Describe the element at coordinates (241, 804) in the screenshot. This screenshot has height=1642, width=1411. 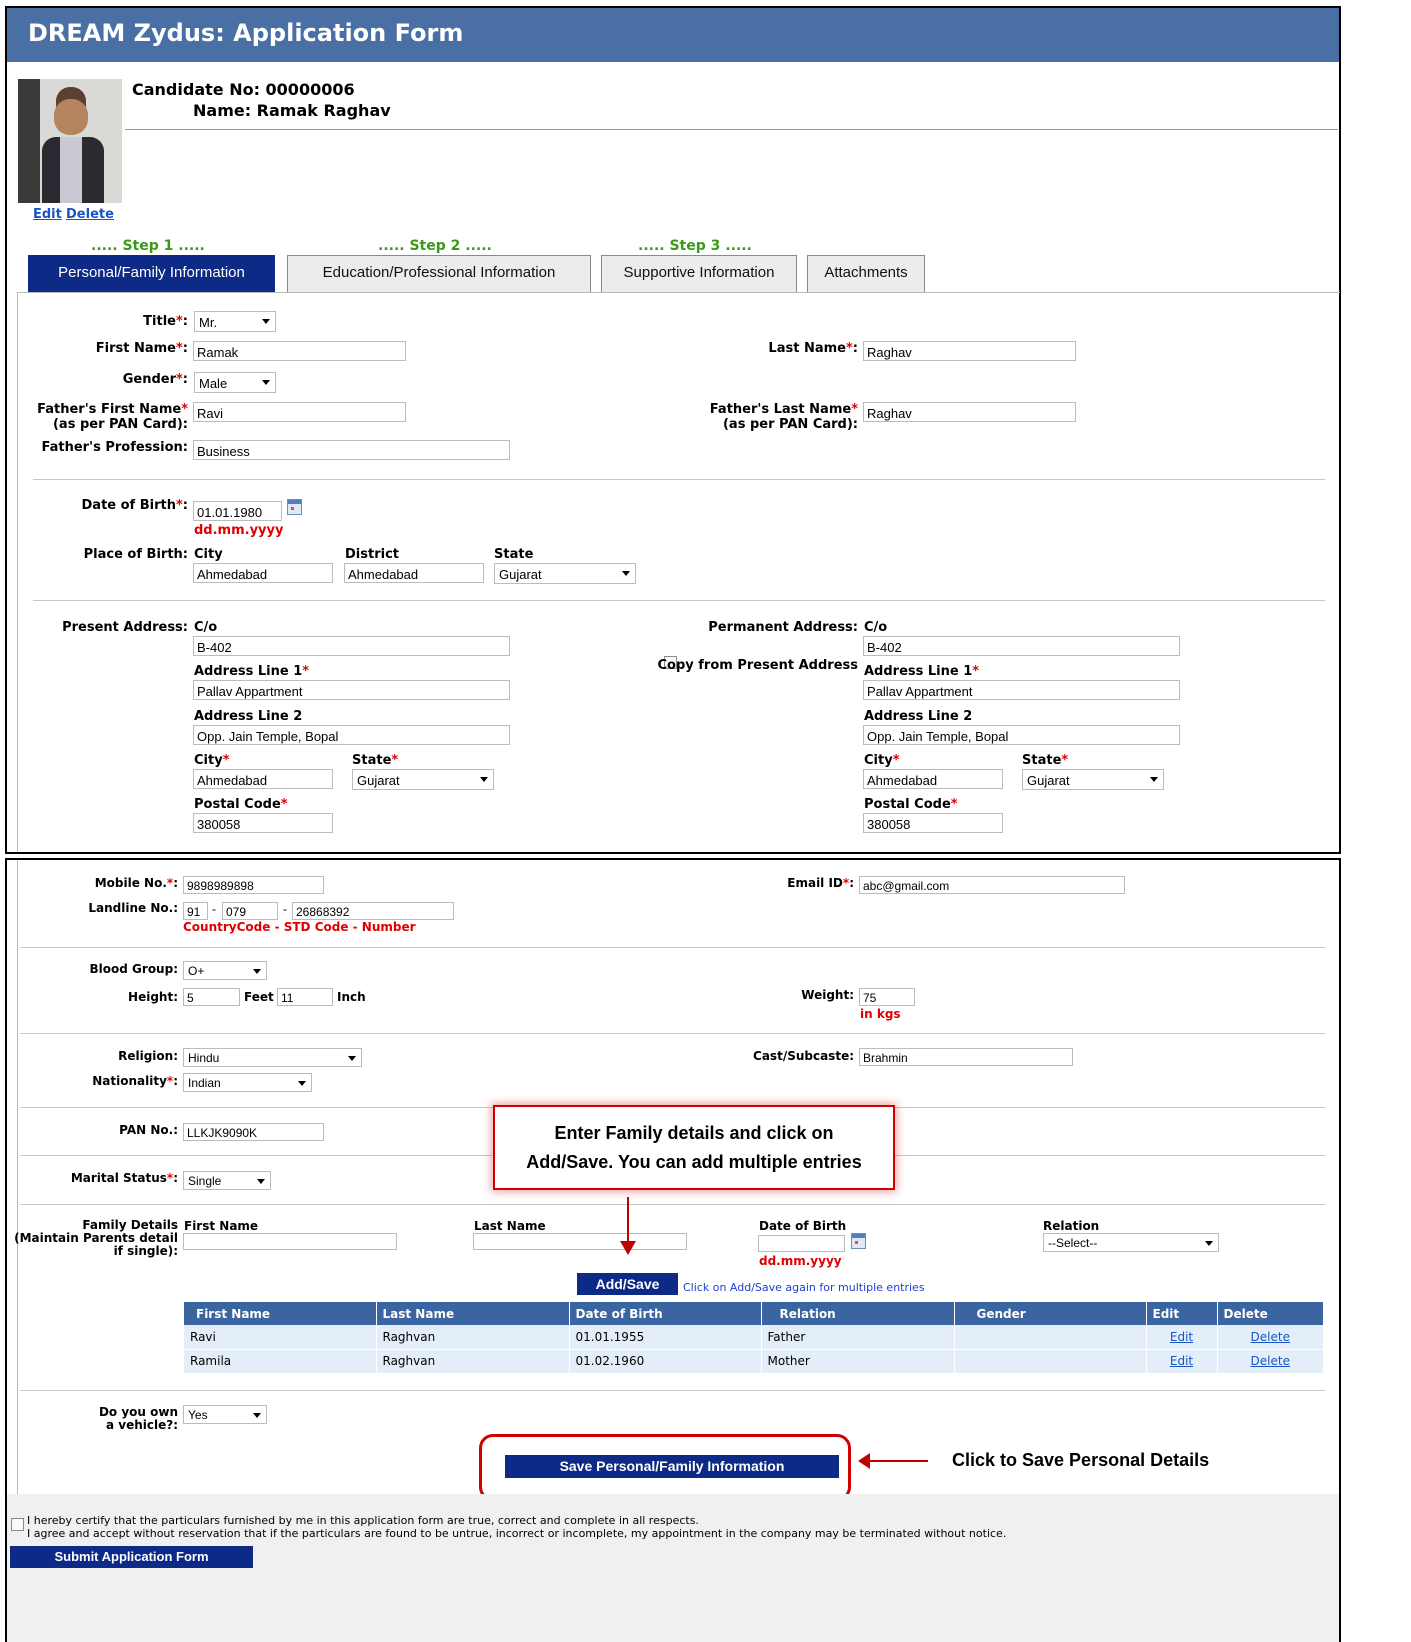
I see `present-postal-label: Postal Code*` at that location.